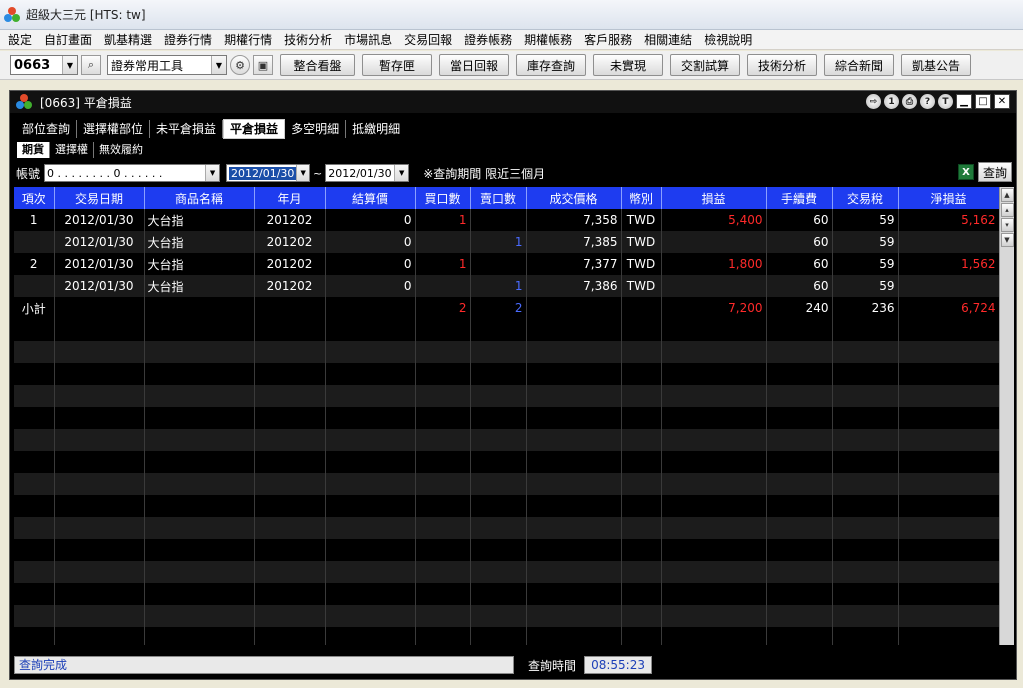 The image size is (1023, 688). I want to click on toolbar-button: 凱基公告, so click(936, 65).